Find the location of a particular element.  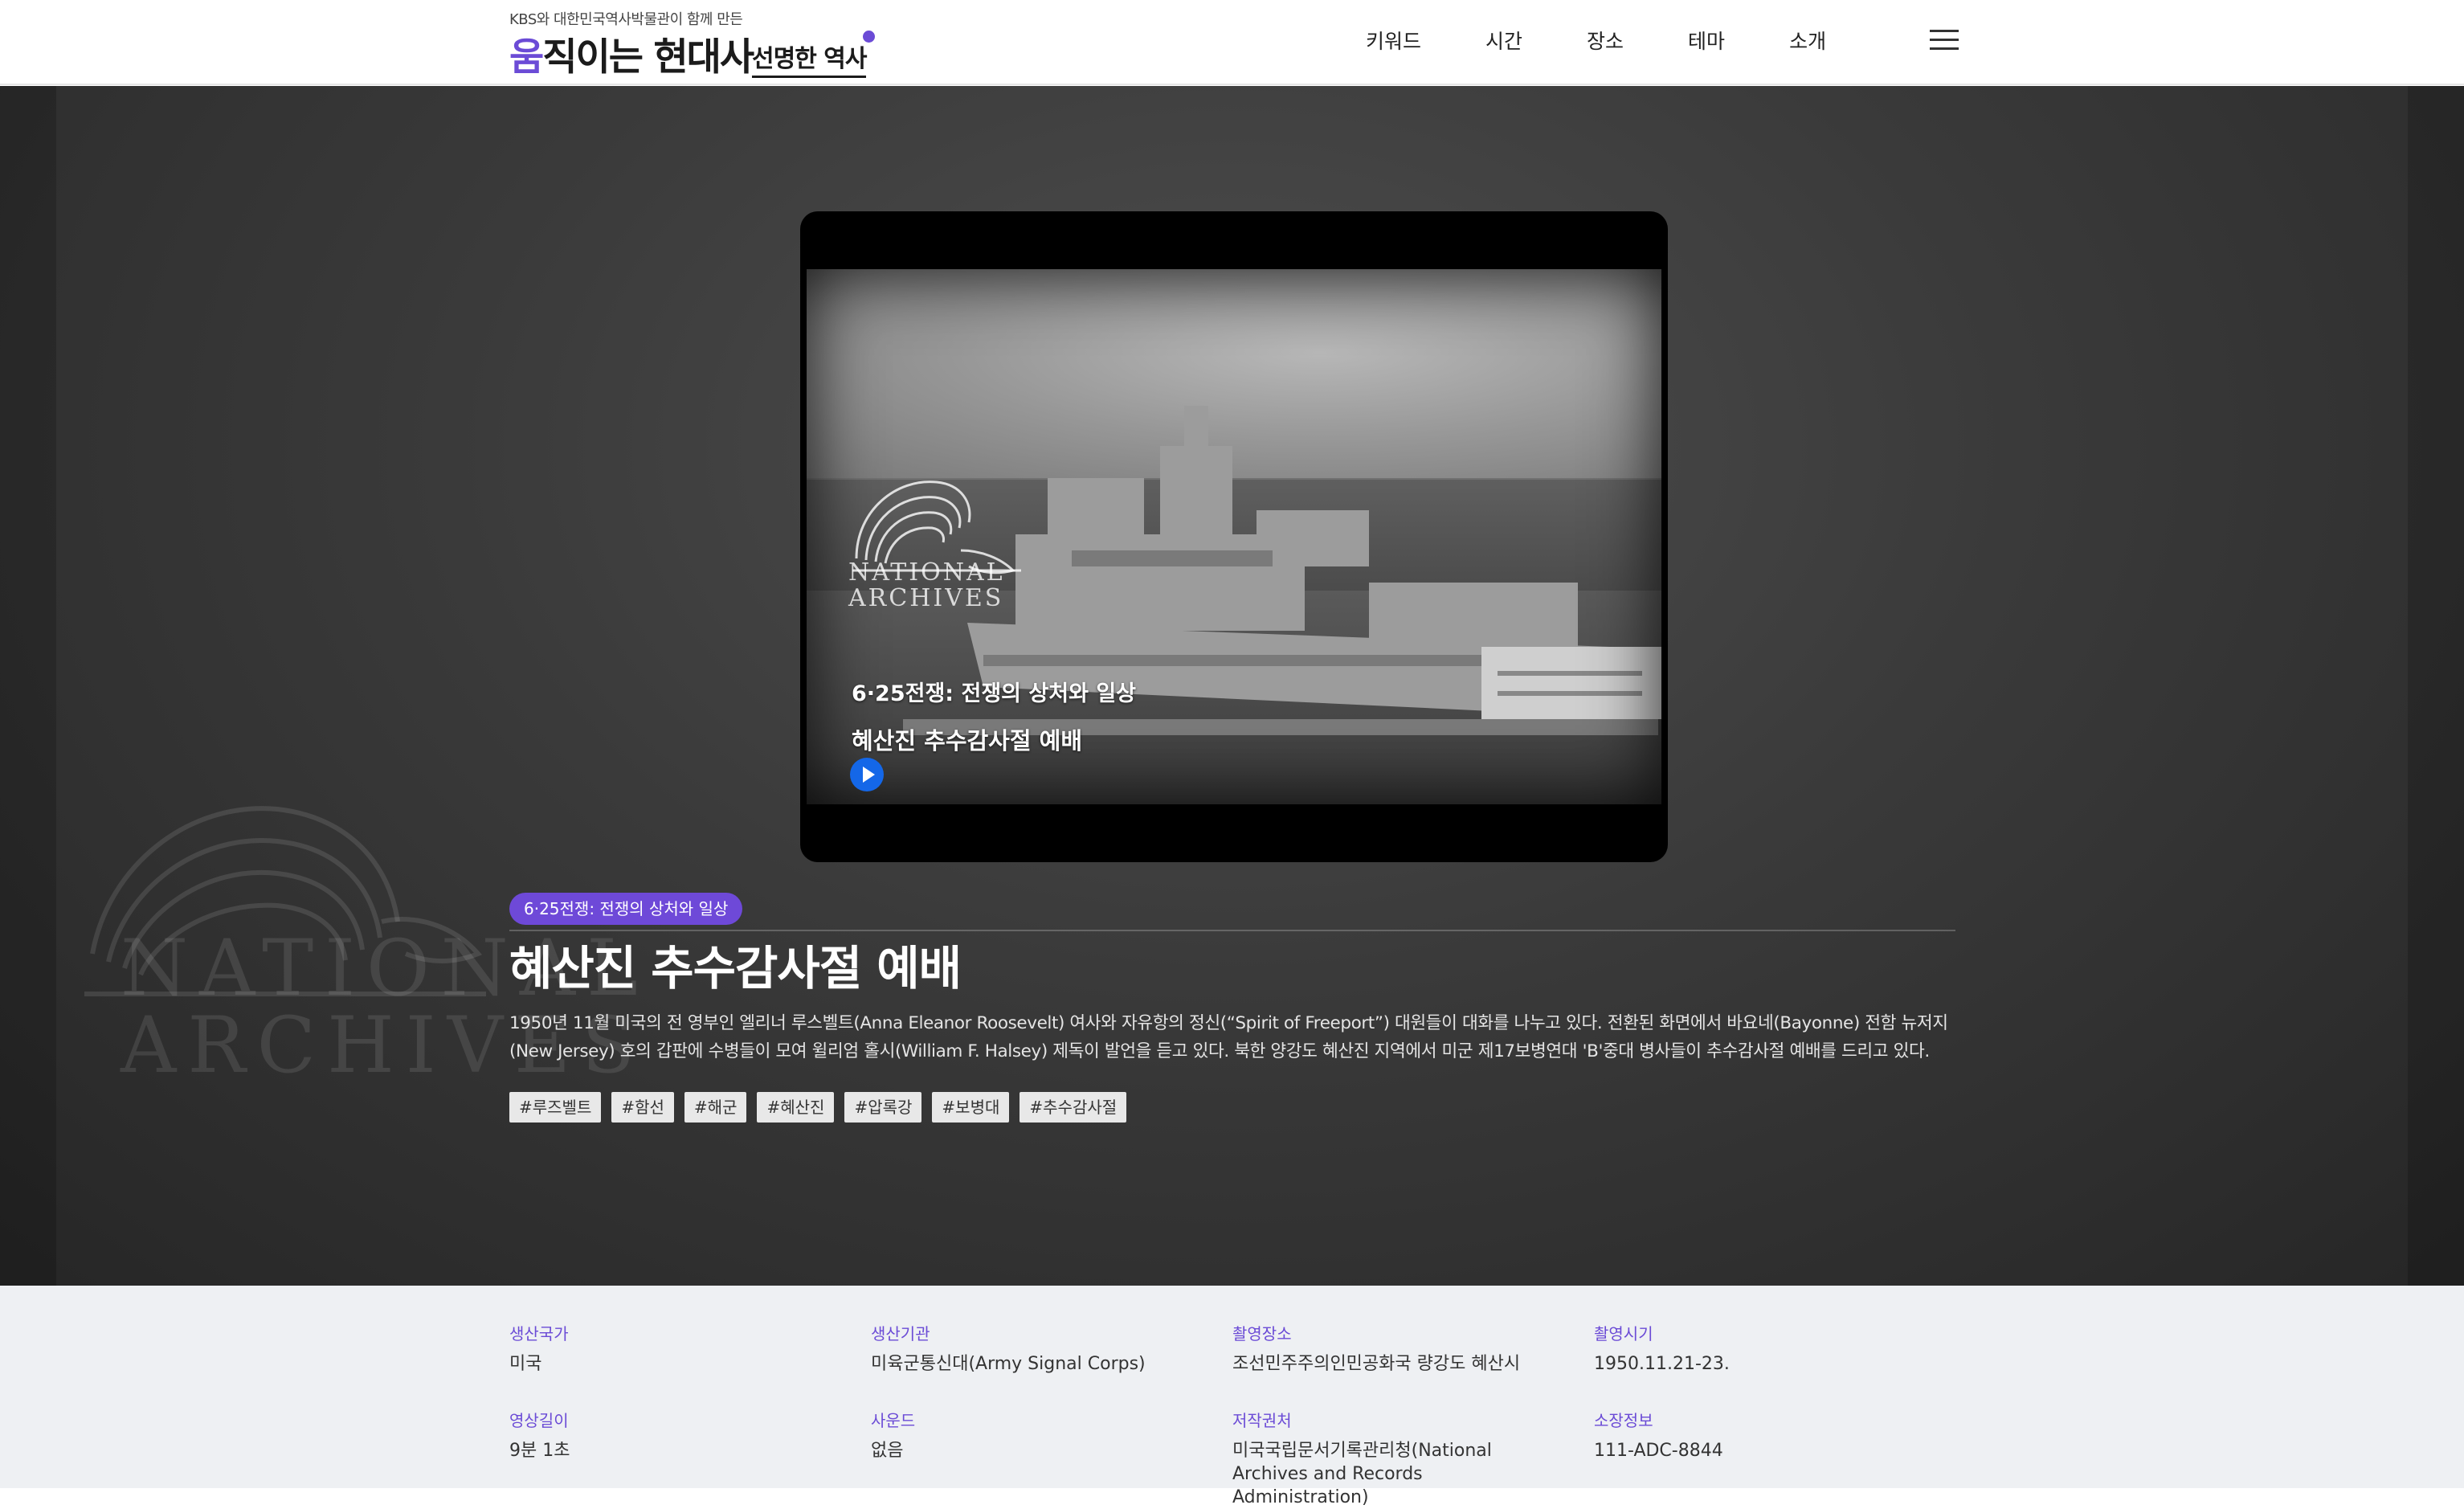

tag-infantry: #보병대 is located at coordinates (971, 1107).